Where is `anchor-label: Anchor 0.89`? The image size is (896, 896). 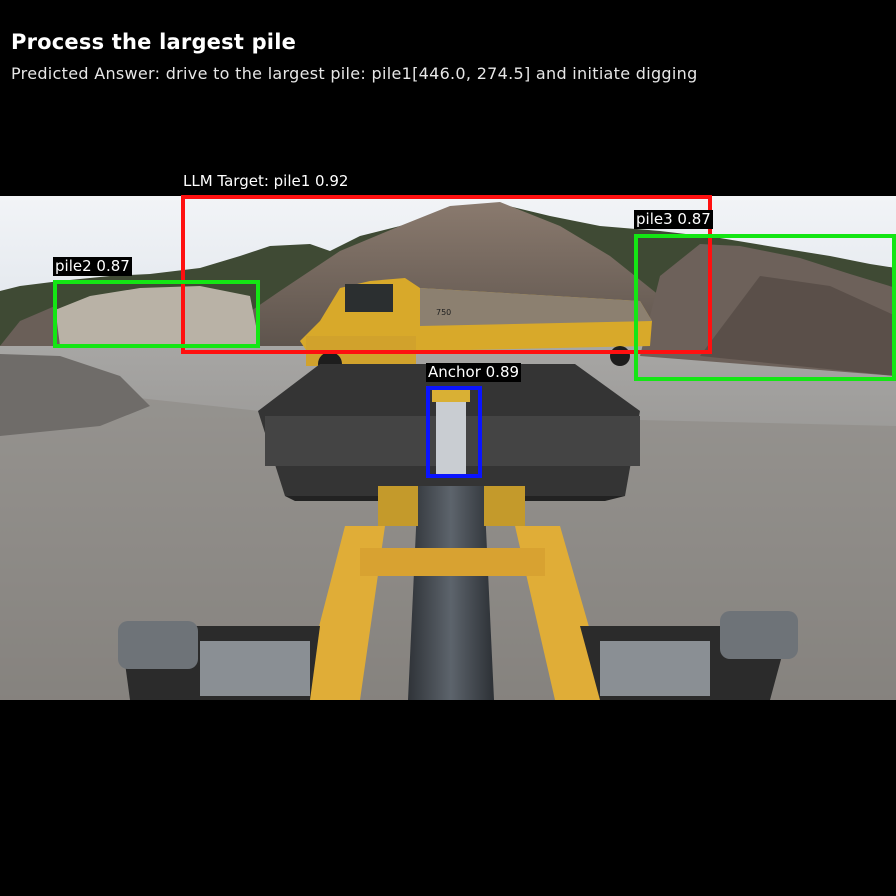 anchor-label: Anchor 0.89 is located at coordinates (474, 372).